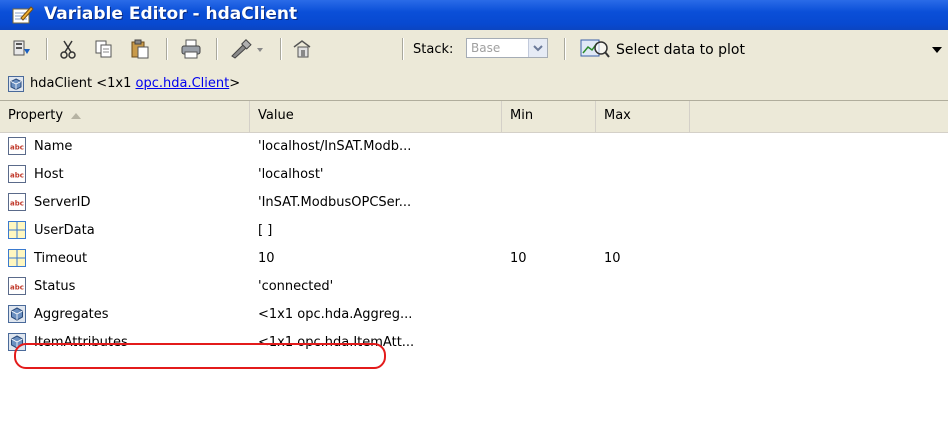 This screenshot has height=430, width=948. Describe the element at coordinates (474, 231) in the screenshot. I see `table-row: UserData [ ]` at that location.